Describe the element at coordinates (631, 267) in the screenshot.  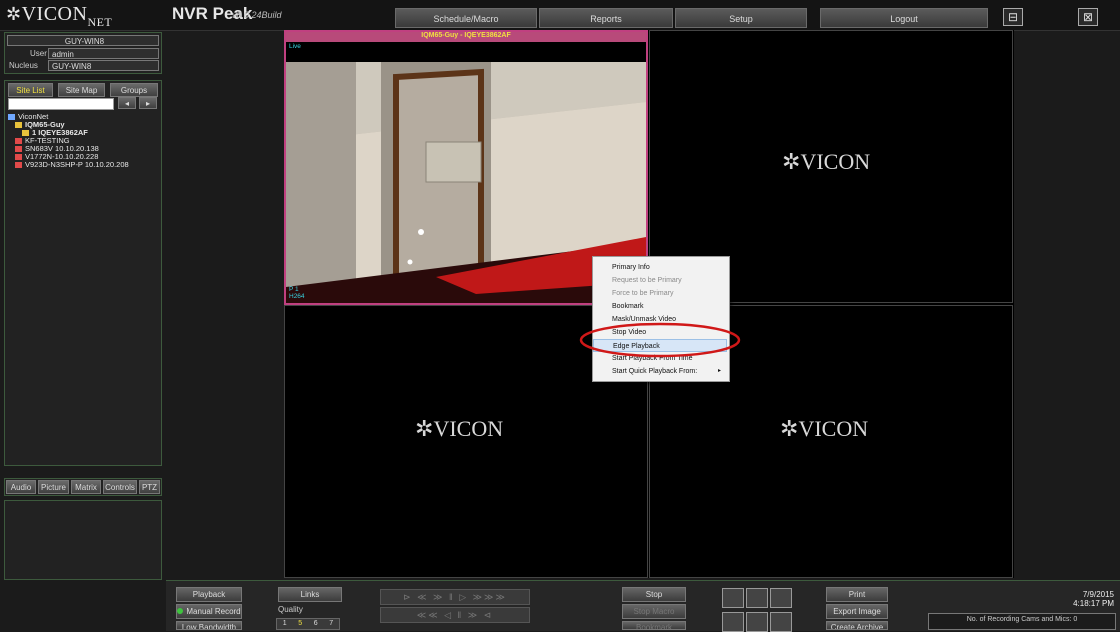
I see `context-menu-item-label: Primary Info` at that location.